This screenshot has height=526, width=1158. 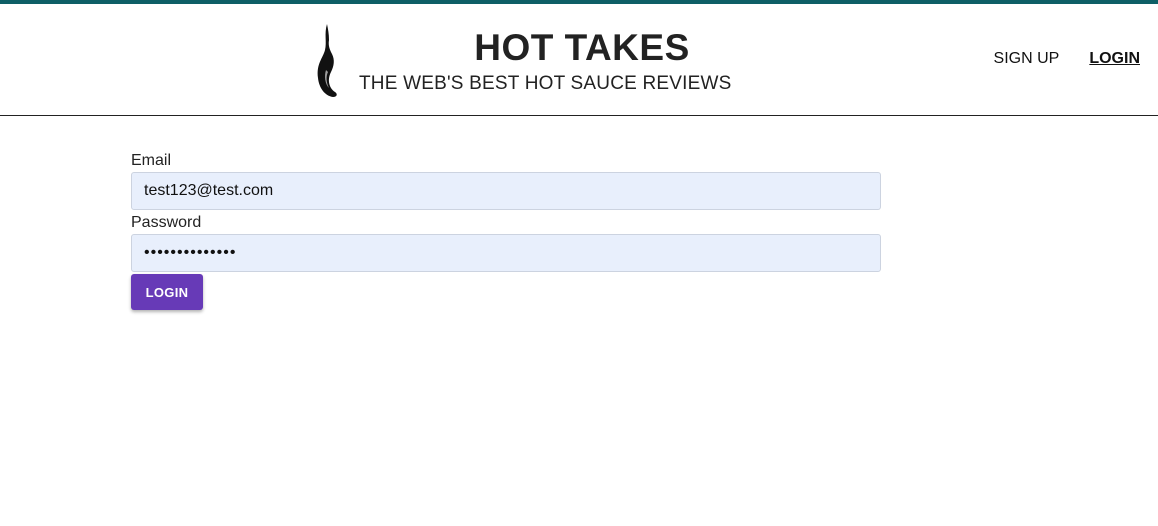 What do you see at coordinates (151, 160) in the screenshot?
I see `email-label: Email` at bounding box center [151, 160].